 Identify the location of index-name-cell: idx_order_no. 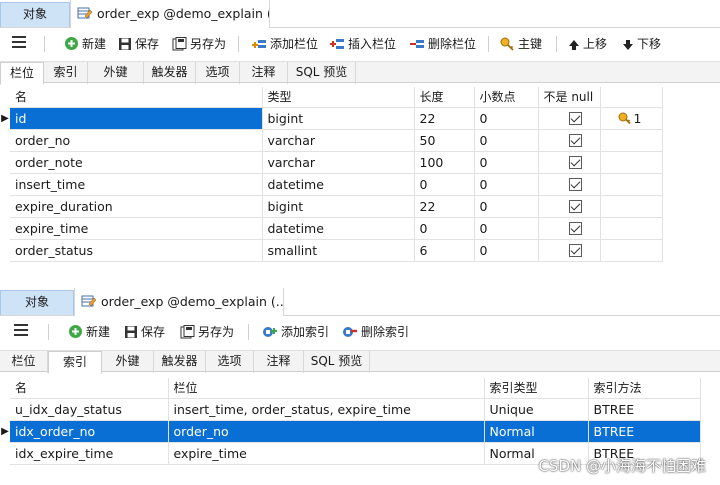
(89, 431).